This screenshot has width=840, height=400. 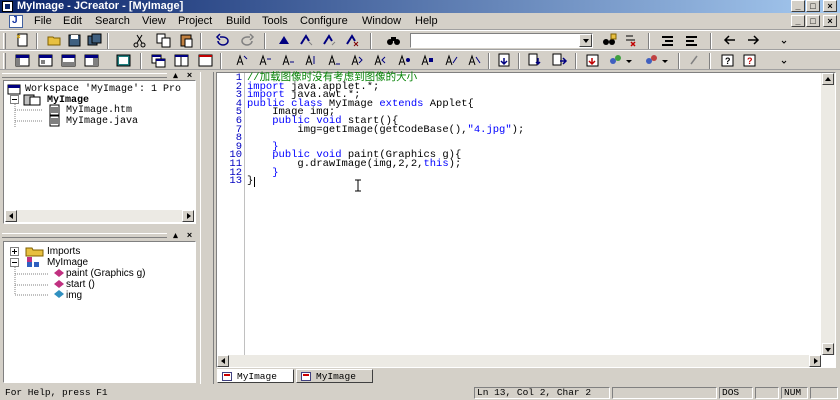 I want to click on format-a-icon, so click(x=356, y=60).